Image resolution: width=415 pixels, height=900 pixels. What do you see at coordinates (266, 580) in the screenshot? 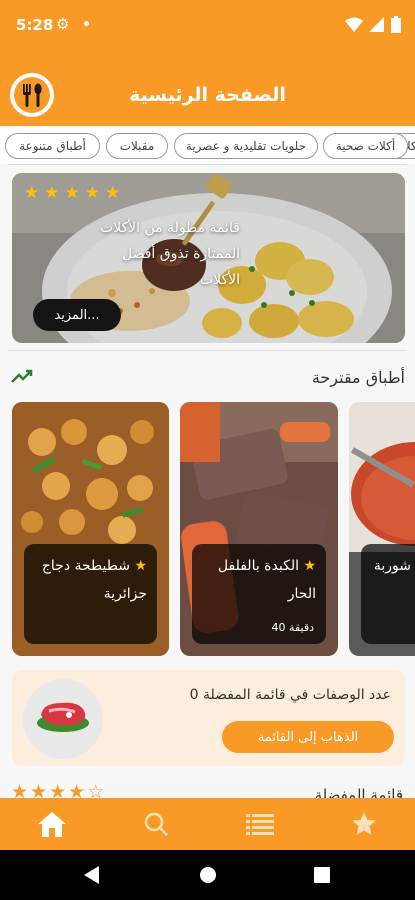
I see `recipe-name: الكبدة بالفلفل الحار` at bounding box center [266, 580].